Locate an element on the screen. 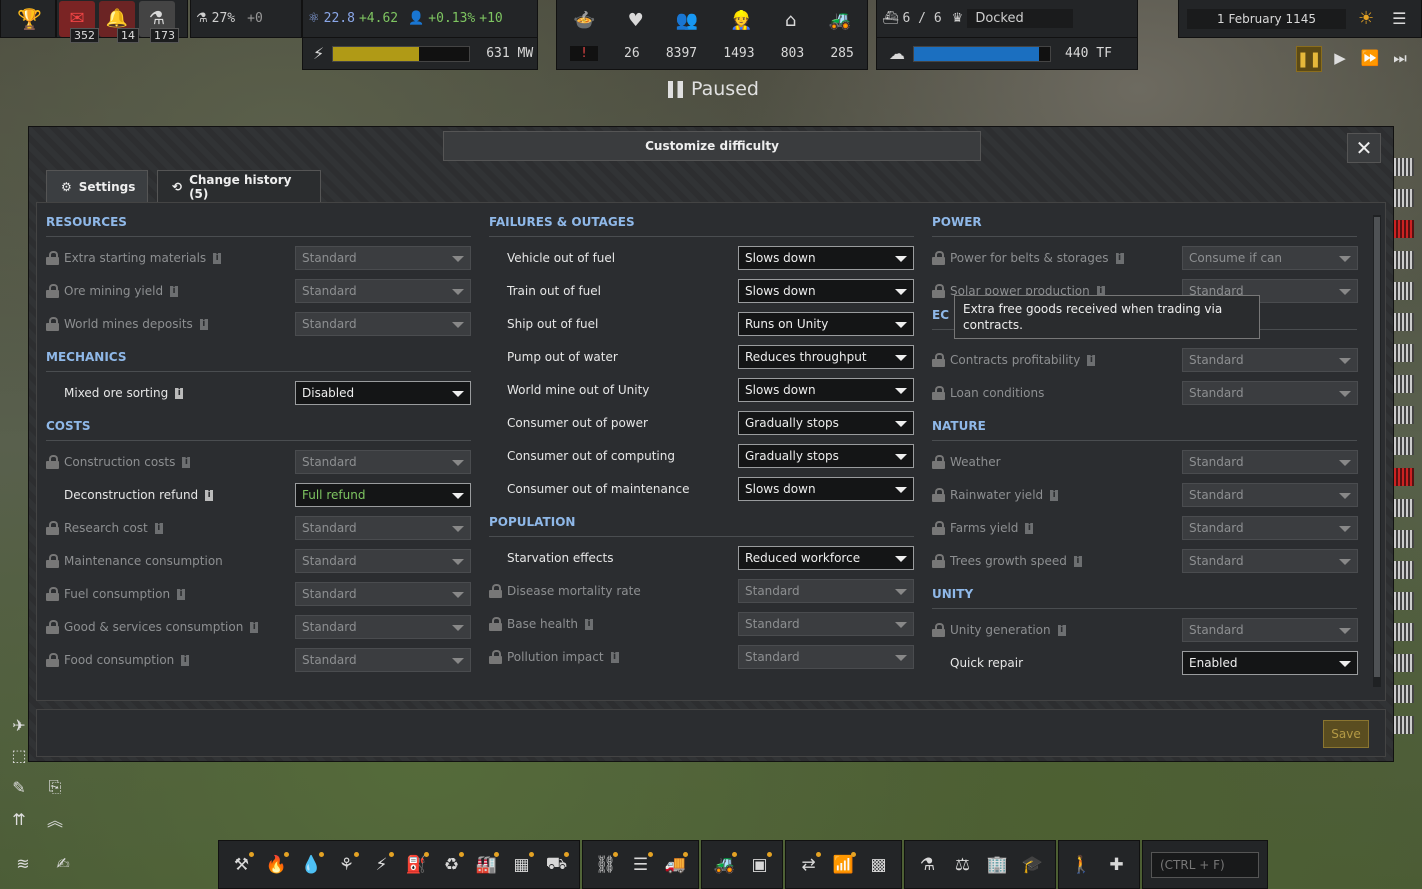 This screenshot has width=1422, height=889. graduation-icon: 🎓 is located at coordinates (1032, 864).